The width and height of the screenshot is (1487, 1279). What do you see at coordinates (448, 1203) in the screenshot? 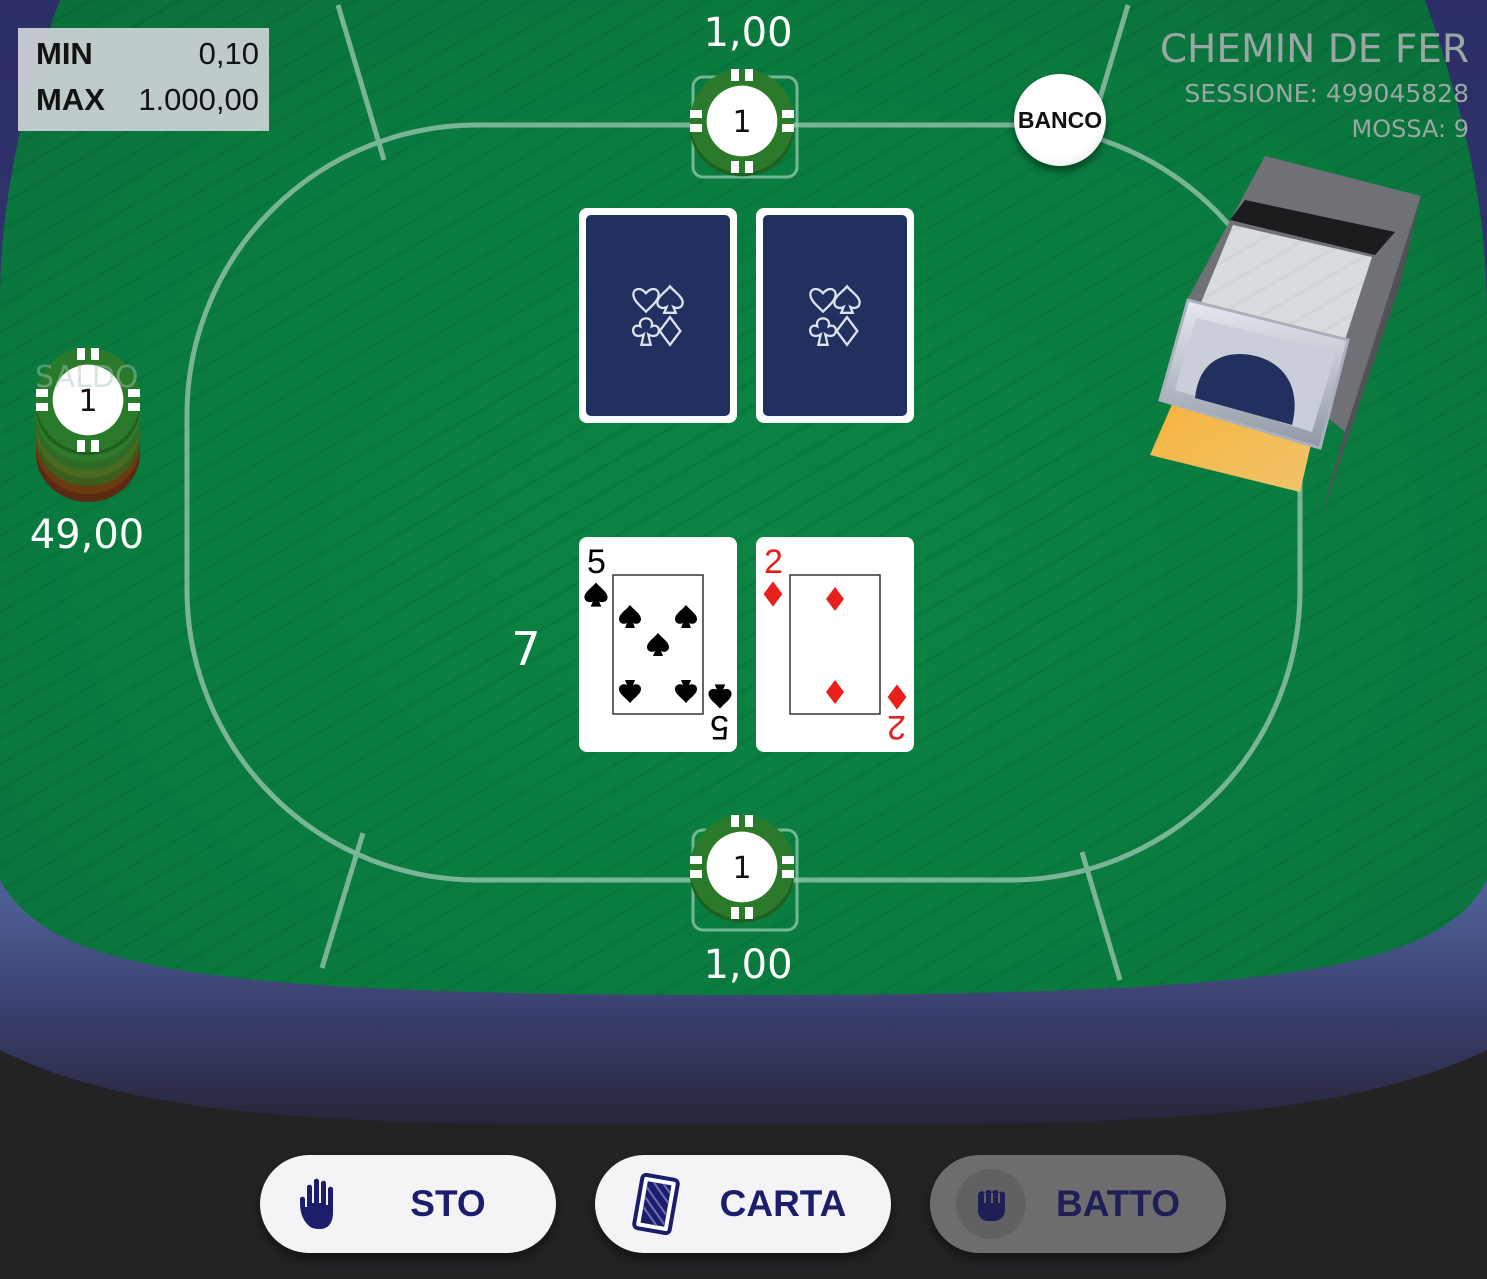
I see `stand-button-label: STO` at bounding box center [448, 1203].